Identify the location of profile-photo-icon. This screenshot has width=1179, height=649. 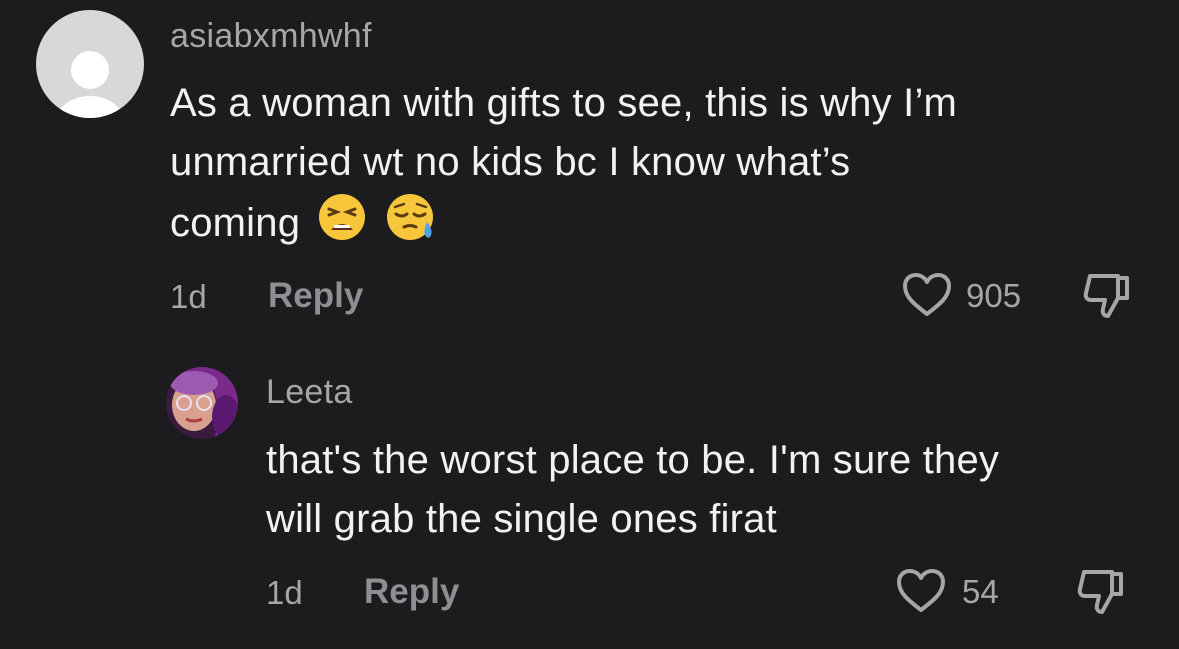
(202, 403).